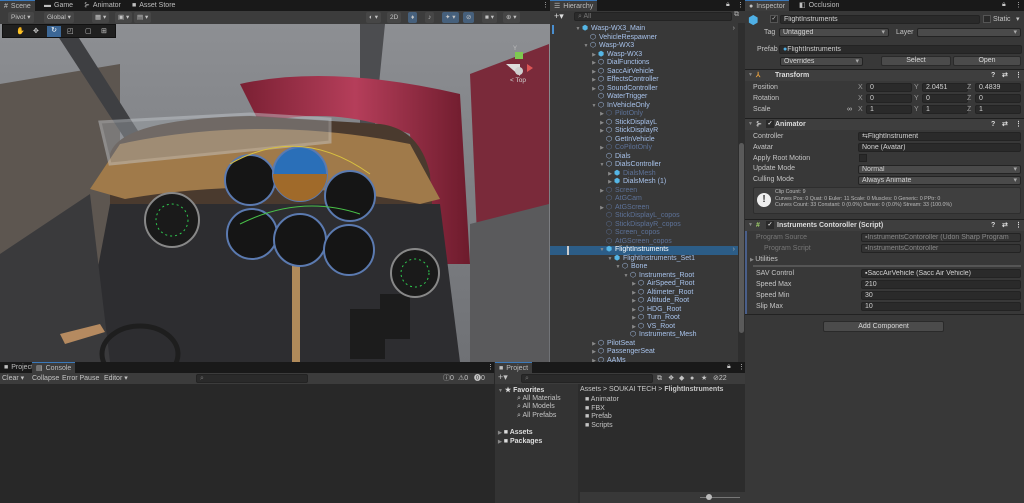 This screenshot has width=1024, height=503. Describe the element at coordinates (479, 378) in the screenshot. I see `error-count-button: ⓿0` at that location.